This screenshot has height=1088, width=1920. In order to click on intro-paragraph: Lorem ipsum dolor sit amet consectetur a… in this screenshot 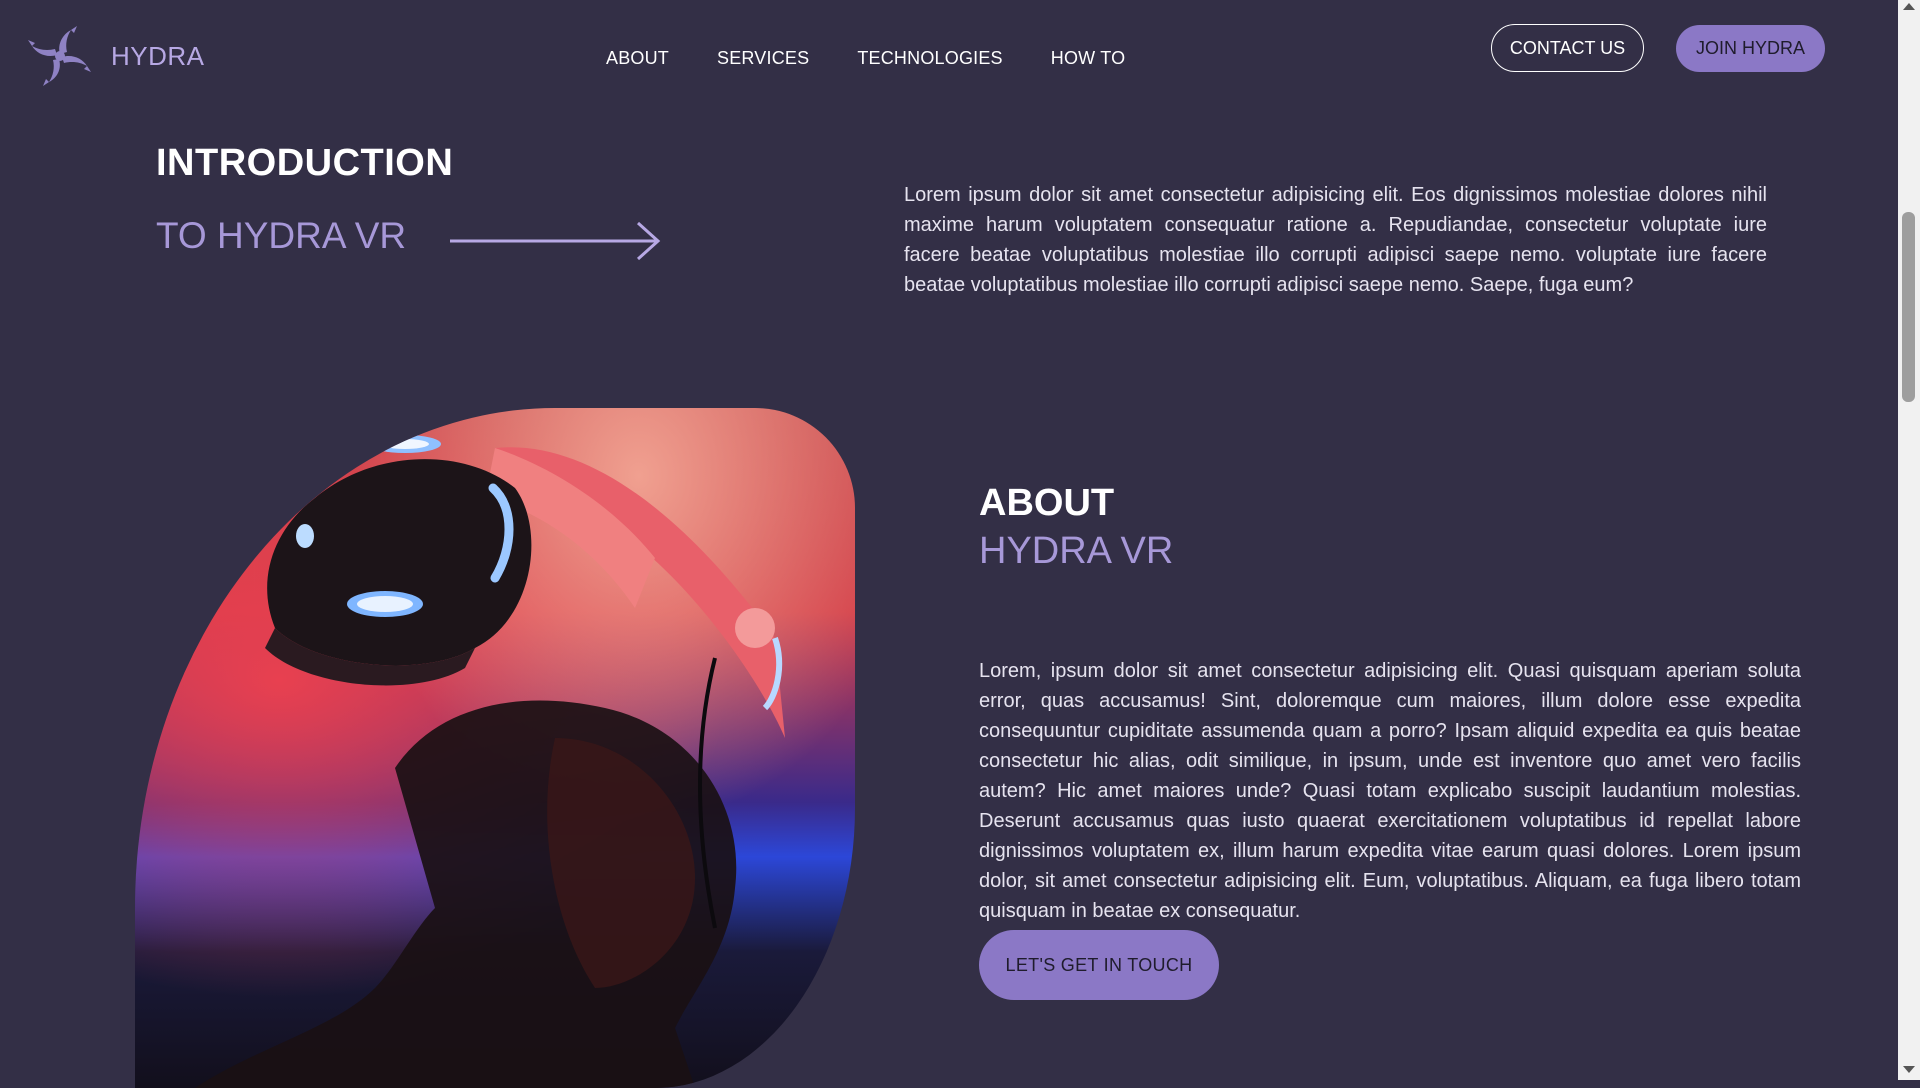, I will do `click(1335, 240)`.